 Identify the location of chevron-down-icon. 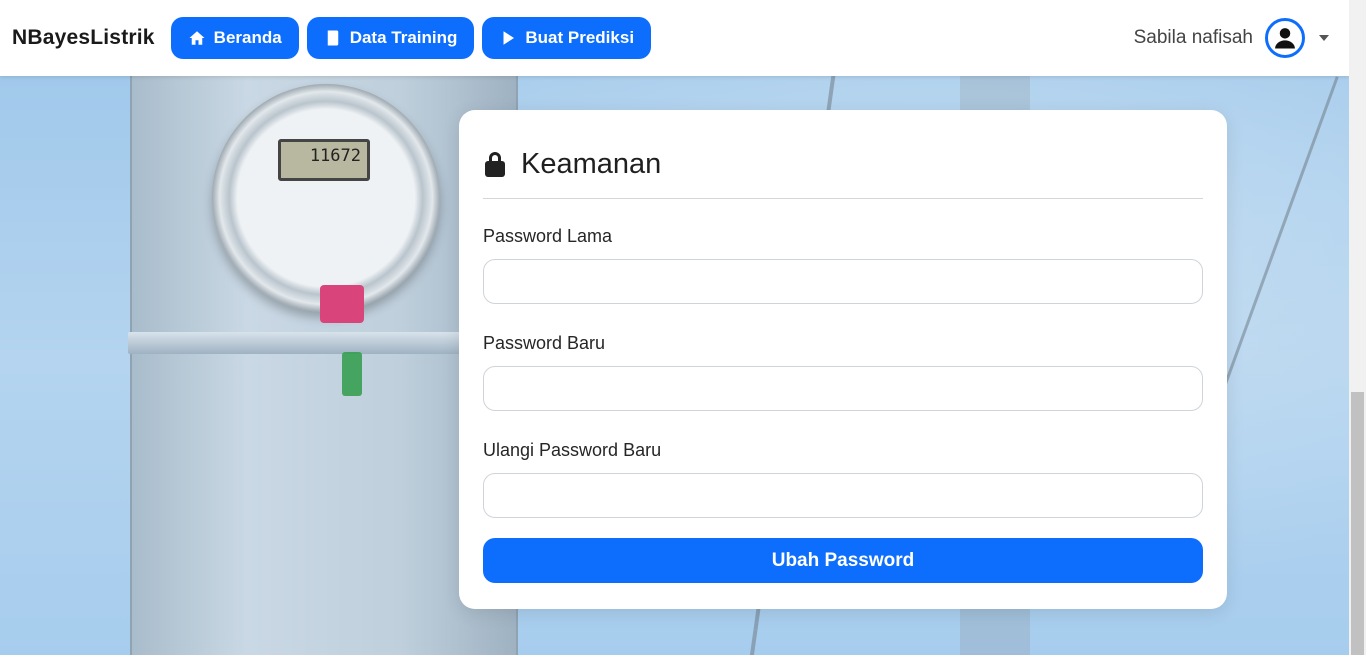
(1324, 38).